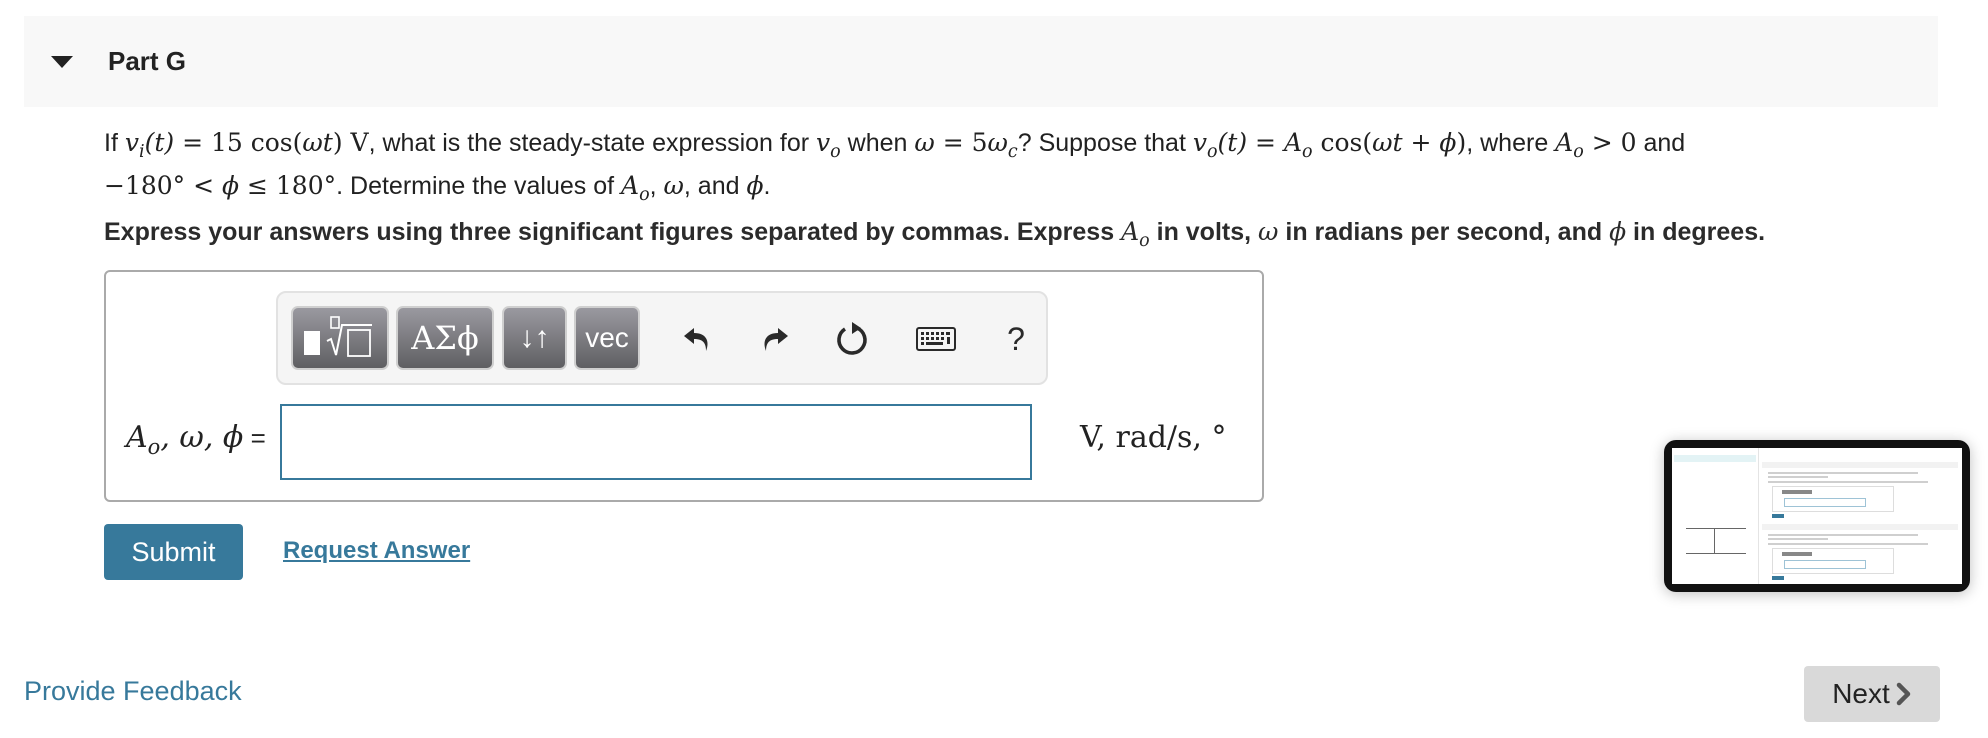 Image resolution: width=1988 pixels, height=738 pixels. What do you see at coordinates (1903, 694) in the screenshot?
I see `chevron-right-icon` at bounding box center [1903, 694].